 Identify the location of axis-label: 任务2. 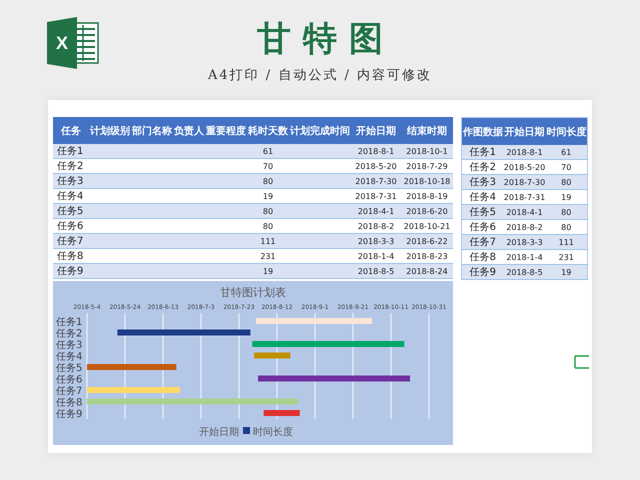
(69, 334).